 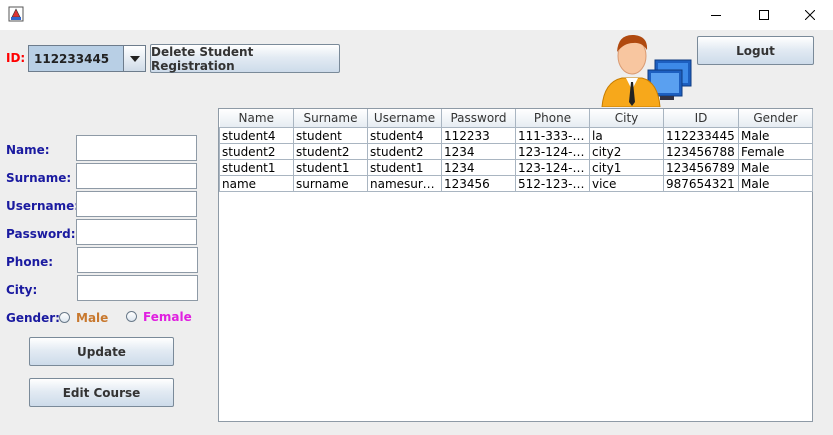 I want to click on password-label: Password:, so click(x=41, y=234).